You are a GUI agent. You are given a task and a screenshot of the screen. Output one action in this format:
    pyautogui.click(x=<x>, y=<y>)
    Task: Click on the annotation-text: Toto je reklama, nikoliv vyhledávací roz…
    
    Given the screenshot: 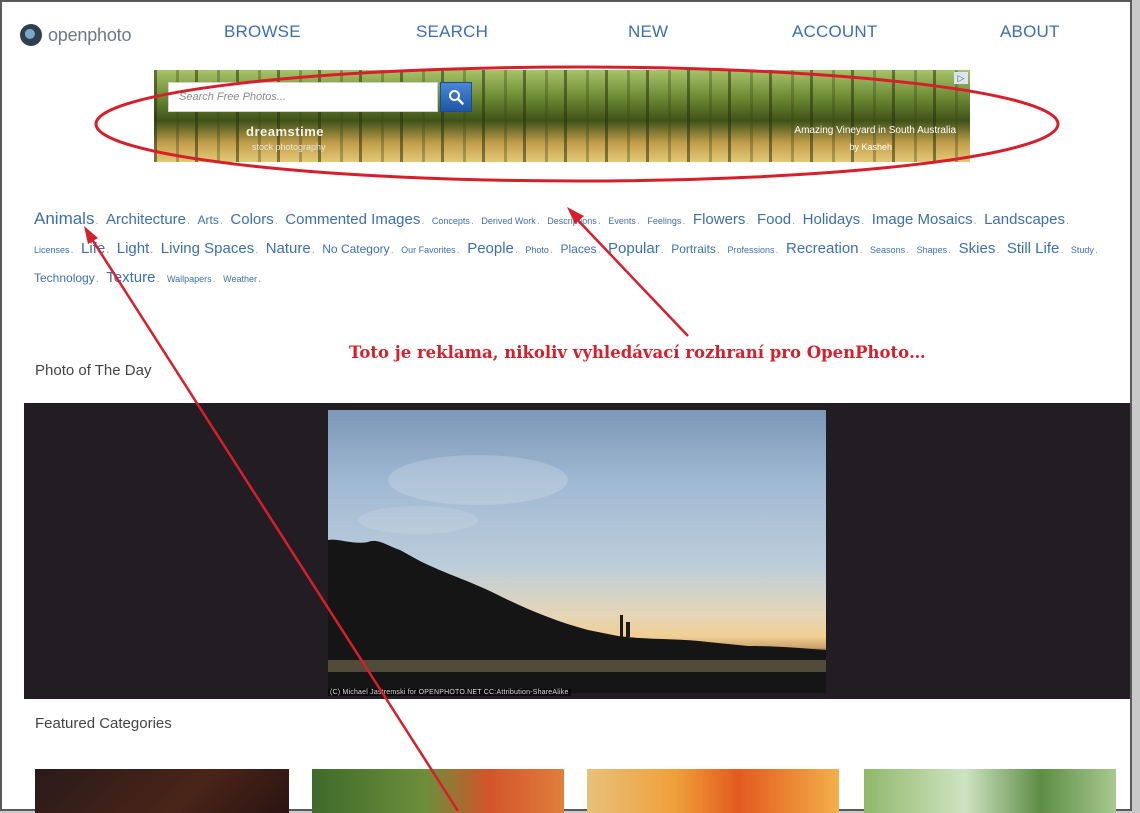 What is the action you would take?
    pyautogui.click(x=637, y=352)
    